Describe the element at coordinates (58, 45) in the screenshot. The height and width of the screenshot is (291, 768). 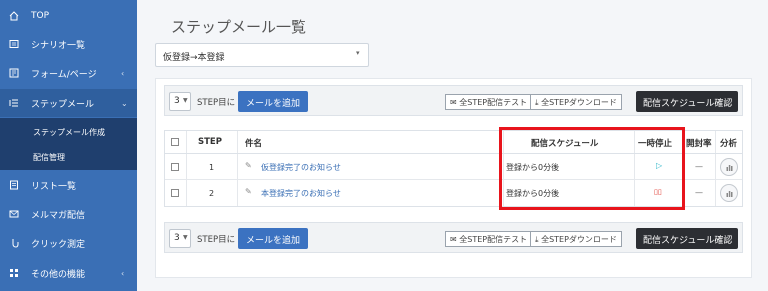
I see `sidebar-item-label: シナリオ一覧` at that location.